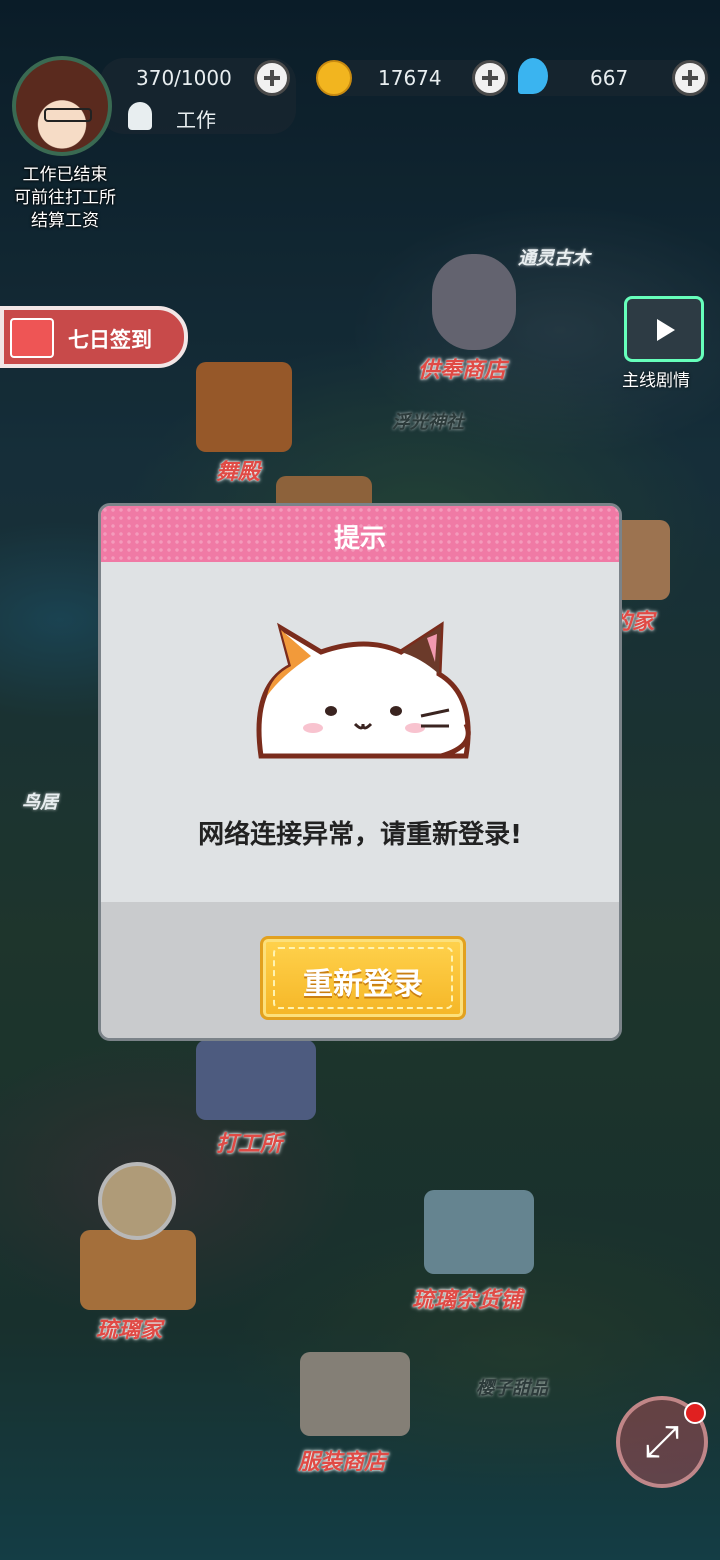 Image resolution: width=720 pixels, height=1560 pixels. I want to click on place-liuli-home: 琉璃家, so click(129, 1328).